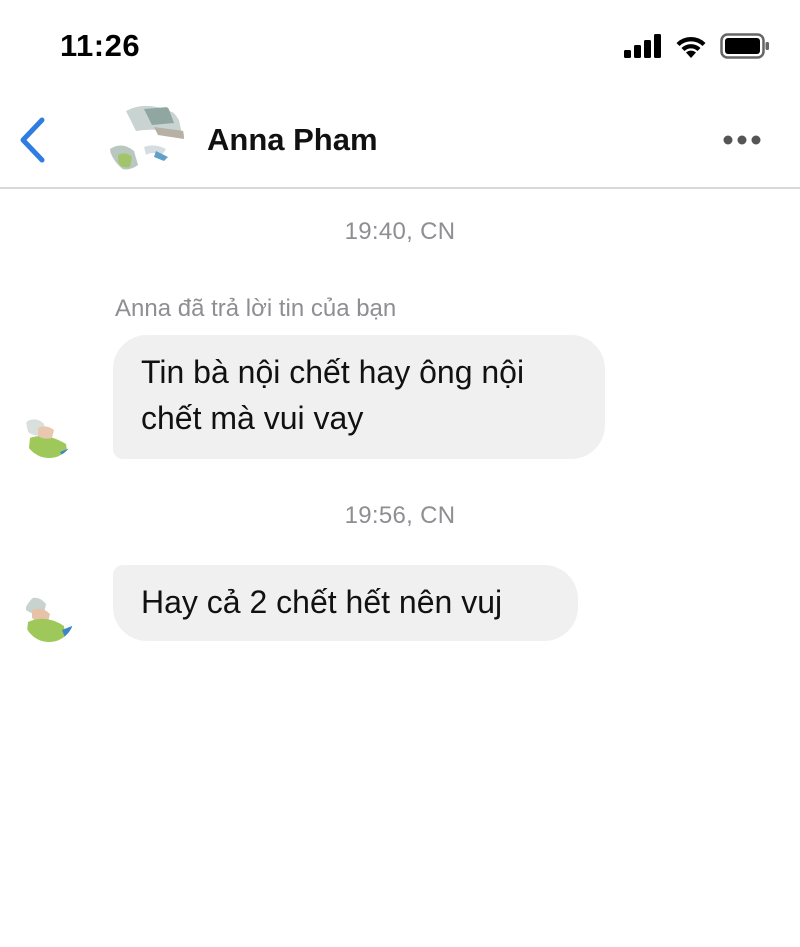 Image resolution: width=800 pixels, height=947 pixels. What do you see at coordinates (100, 45) in the screenshot?
I see `status-time: 11:26` at bounding box center [100, 45].